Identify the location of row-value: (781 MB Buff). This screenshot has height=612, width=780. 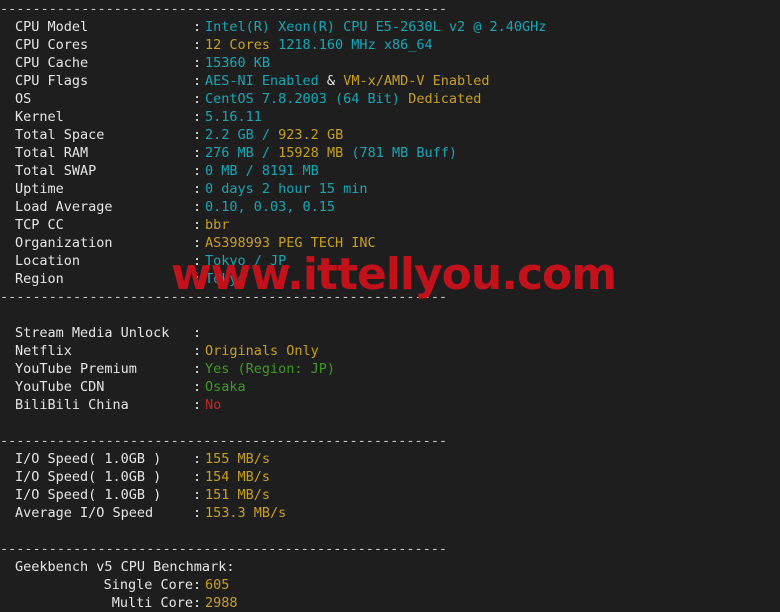
(400, 153).